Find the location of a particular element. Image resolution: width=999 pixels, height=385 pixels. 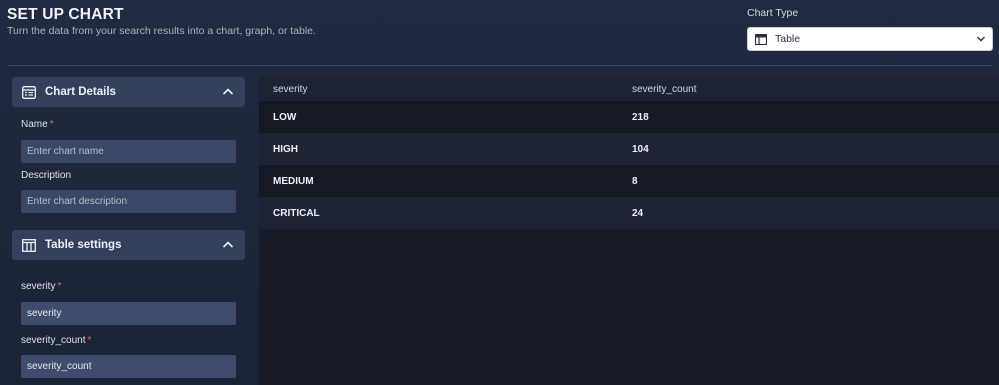

table-row: LOW 218 is located at coordinates (629, 117).